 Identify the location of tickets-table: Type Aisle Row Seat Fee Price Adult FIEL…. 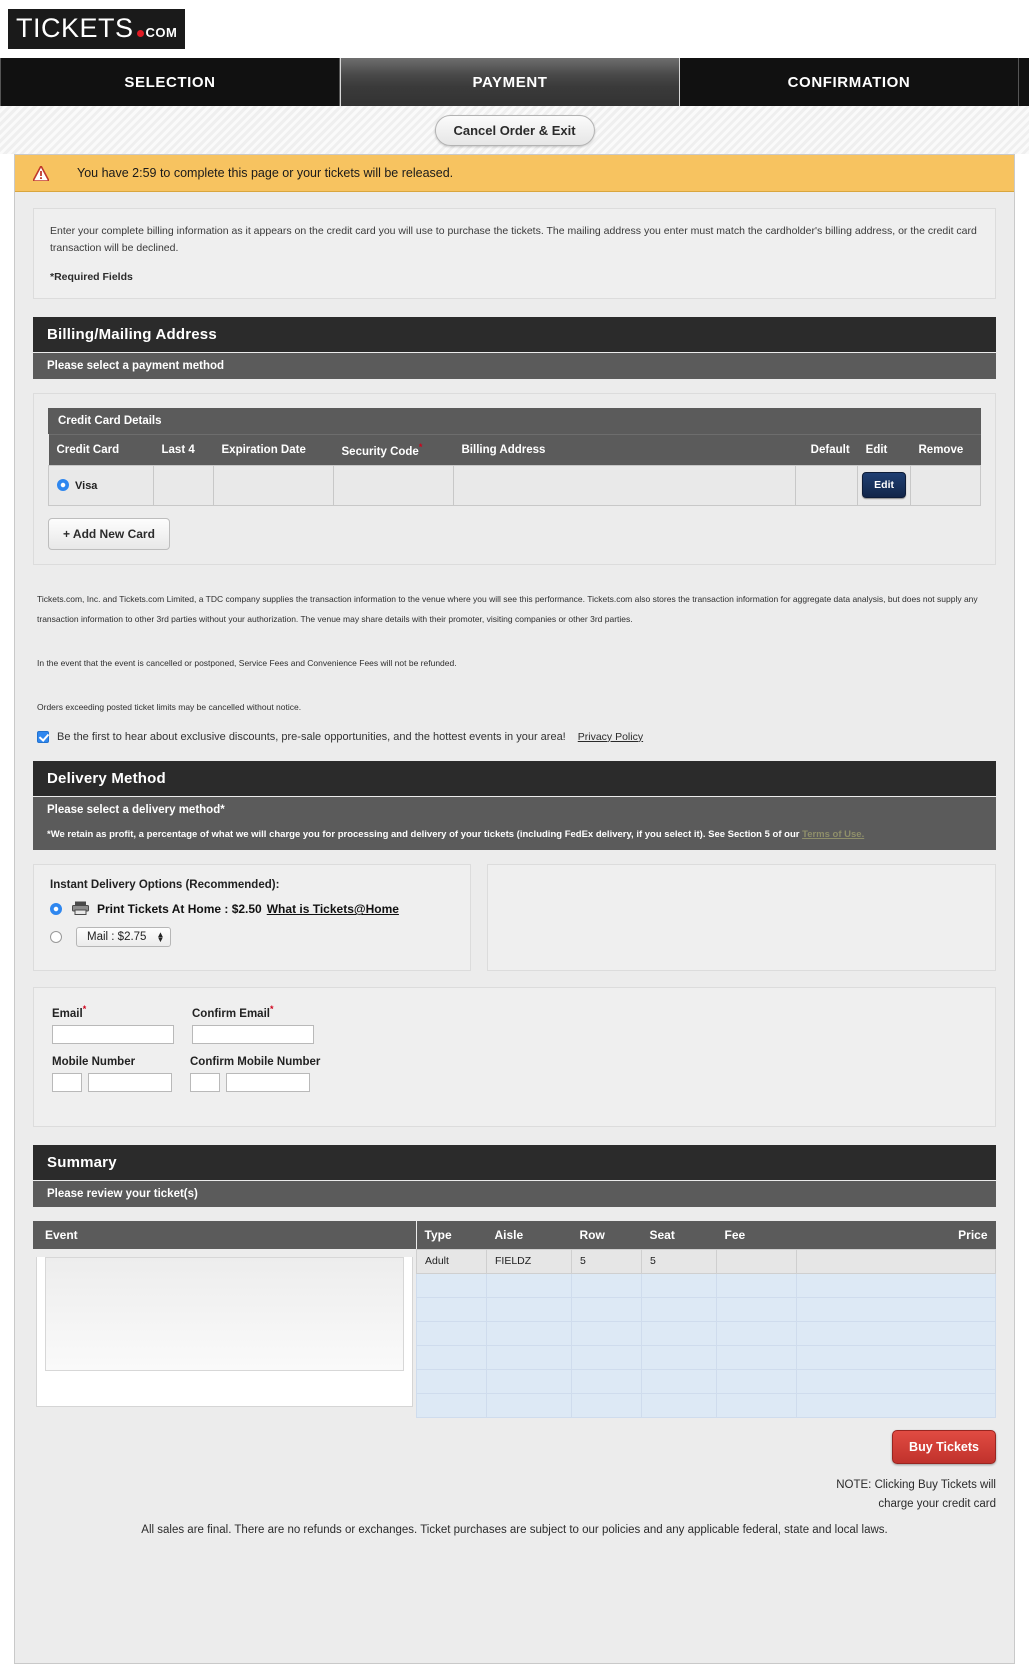
(706, 1319).